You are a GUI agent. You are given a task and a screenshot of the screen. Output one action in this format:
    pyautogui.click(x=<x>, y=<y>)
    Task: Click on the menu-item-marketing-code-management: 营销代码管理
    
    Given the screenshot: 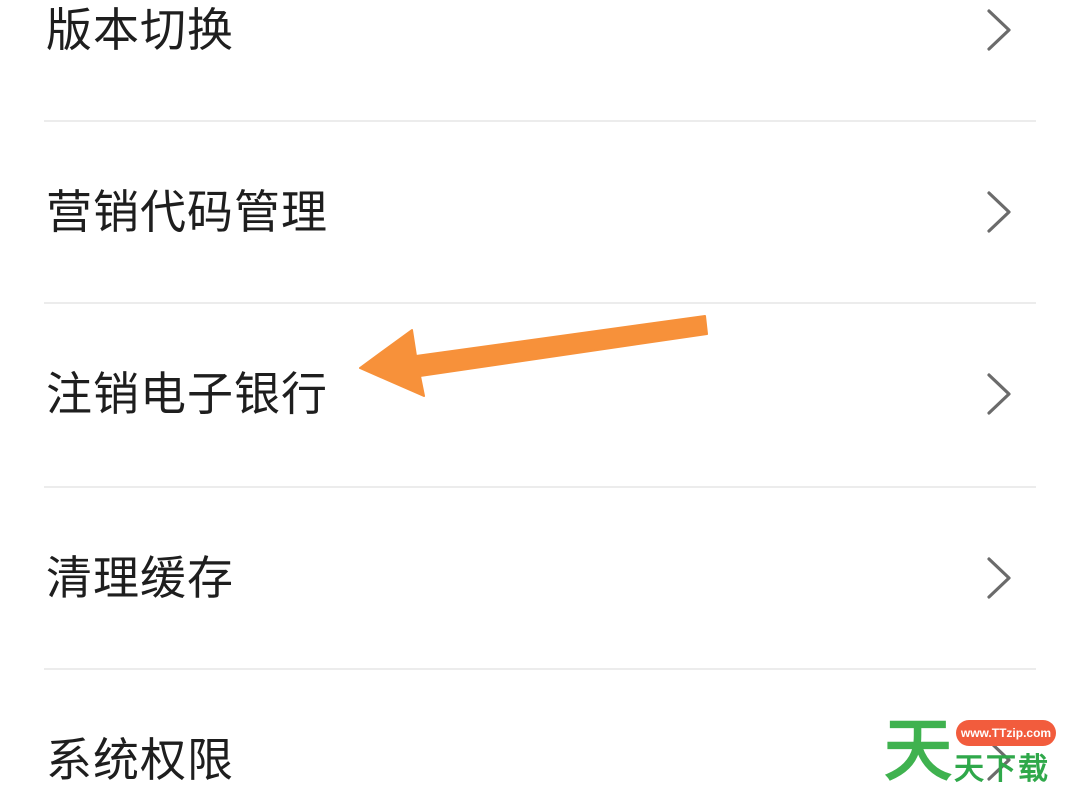 What is the action you would take?
    pyautogui.click(x=540, y=212)
    